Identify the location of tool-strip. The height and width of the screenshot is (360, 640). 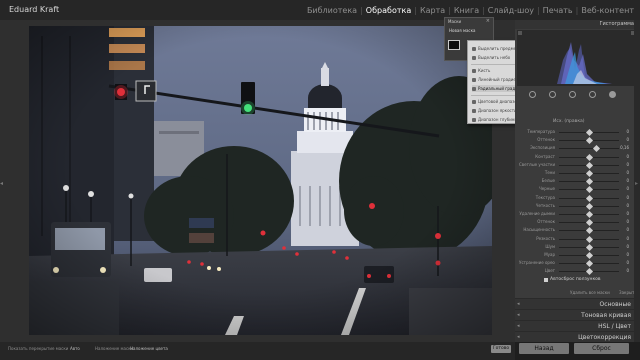
(576, 96).